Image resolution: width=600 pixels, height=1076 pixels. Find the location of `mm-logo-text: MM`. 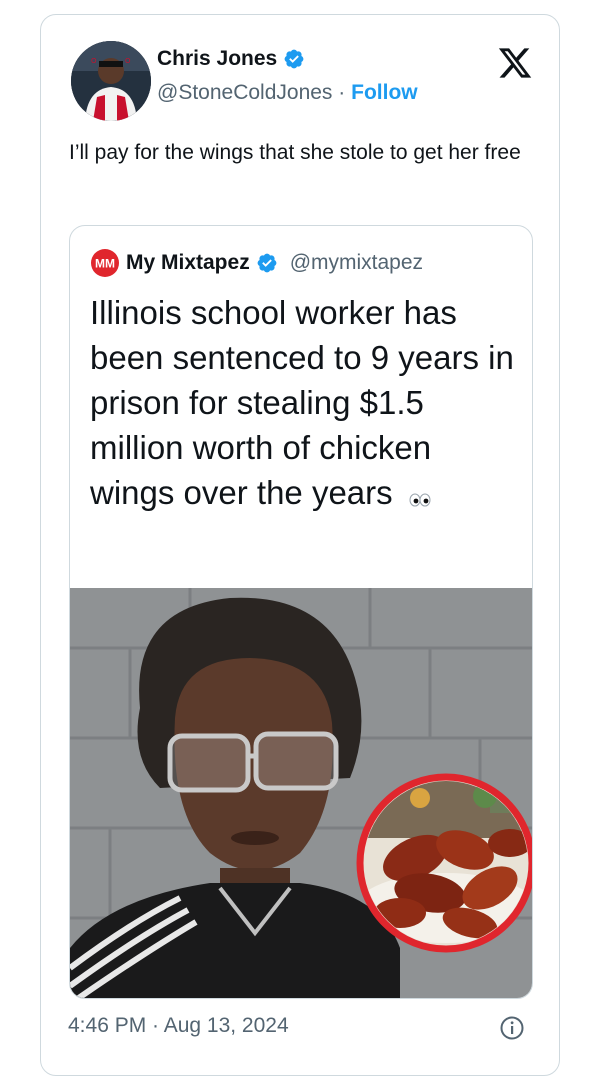

mm-logo-text: MM is located at coordinates (105, 264).